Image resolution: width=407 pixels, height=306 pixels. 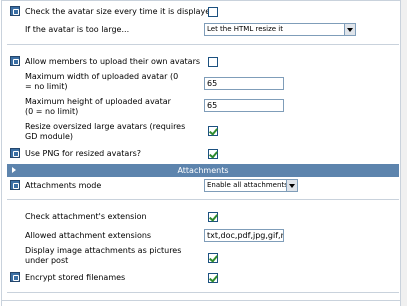 I want to click on avatar-too-large-select: Let the HTML resize it, so click(x=280, y=29).